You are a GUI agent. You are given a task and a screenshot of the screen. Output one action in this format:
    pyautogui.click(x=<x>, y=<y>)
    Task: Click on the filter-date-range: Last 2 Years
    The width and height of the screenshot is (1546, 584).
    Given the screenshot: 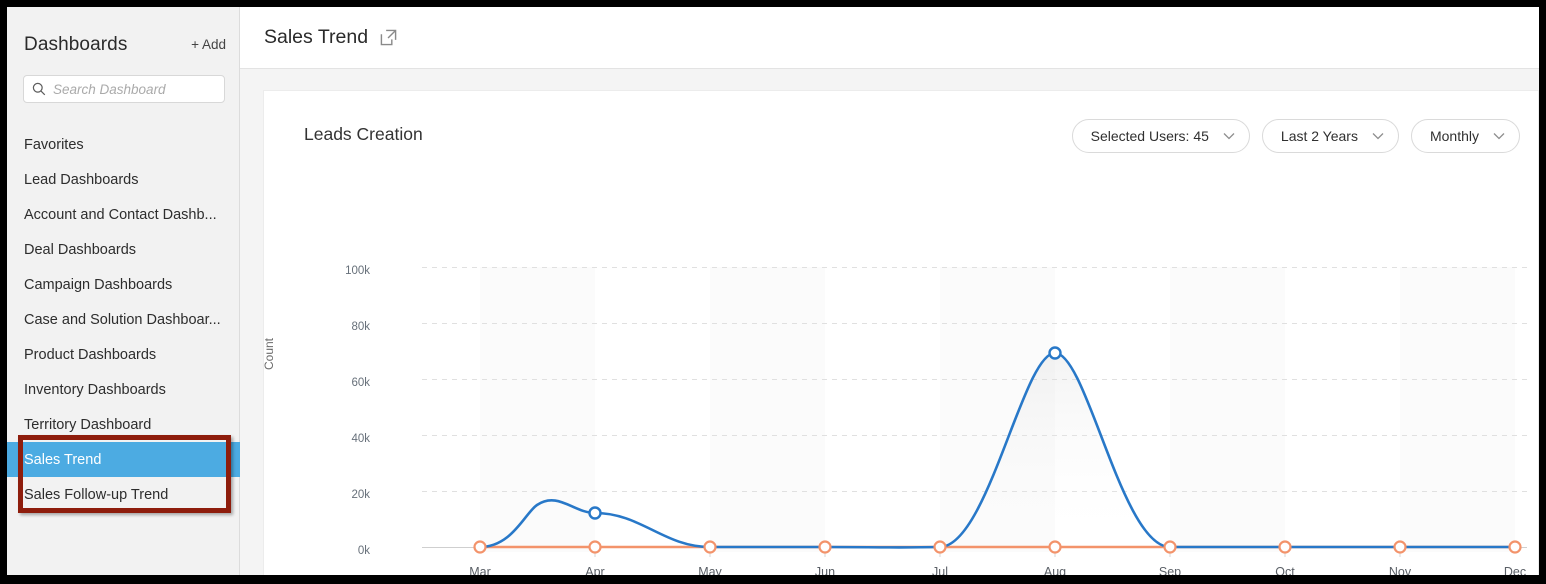 What is the action you would take?
    pyautogui.click(x=1330, y=136)
    